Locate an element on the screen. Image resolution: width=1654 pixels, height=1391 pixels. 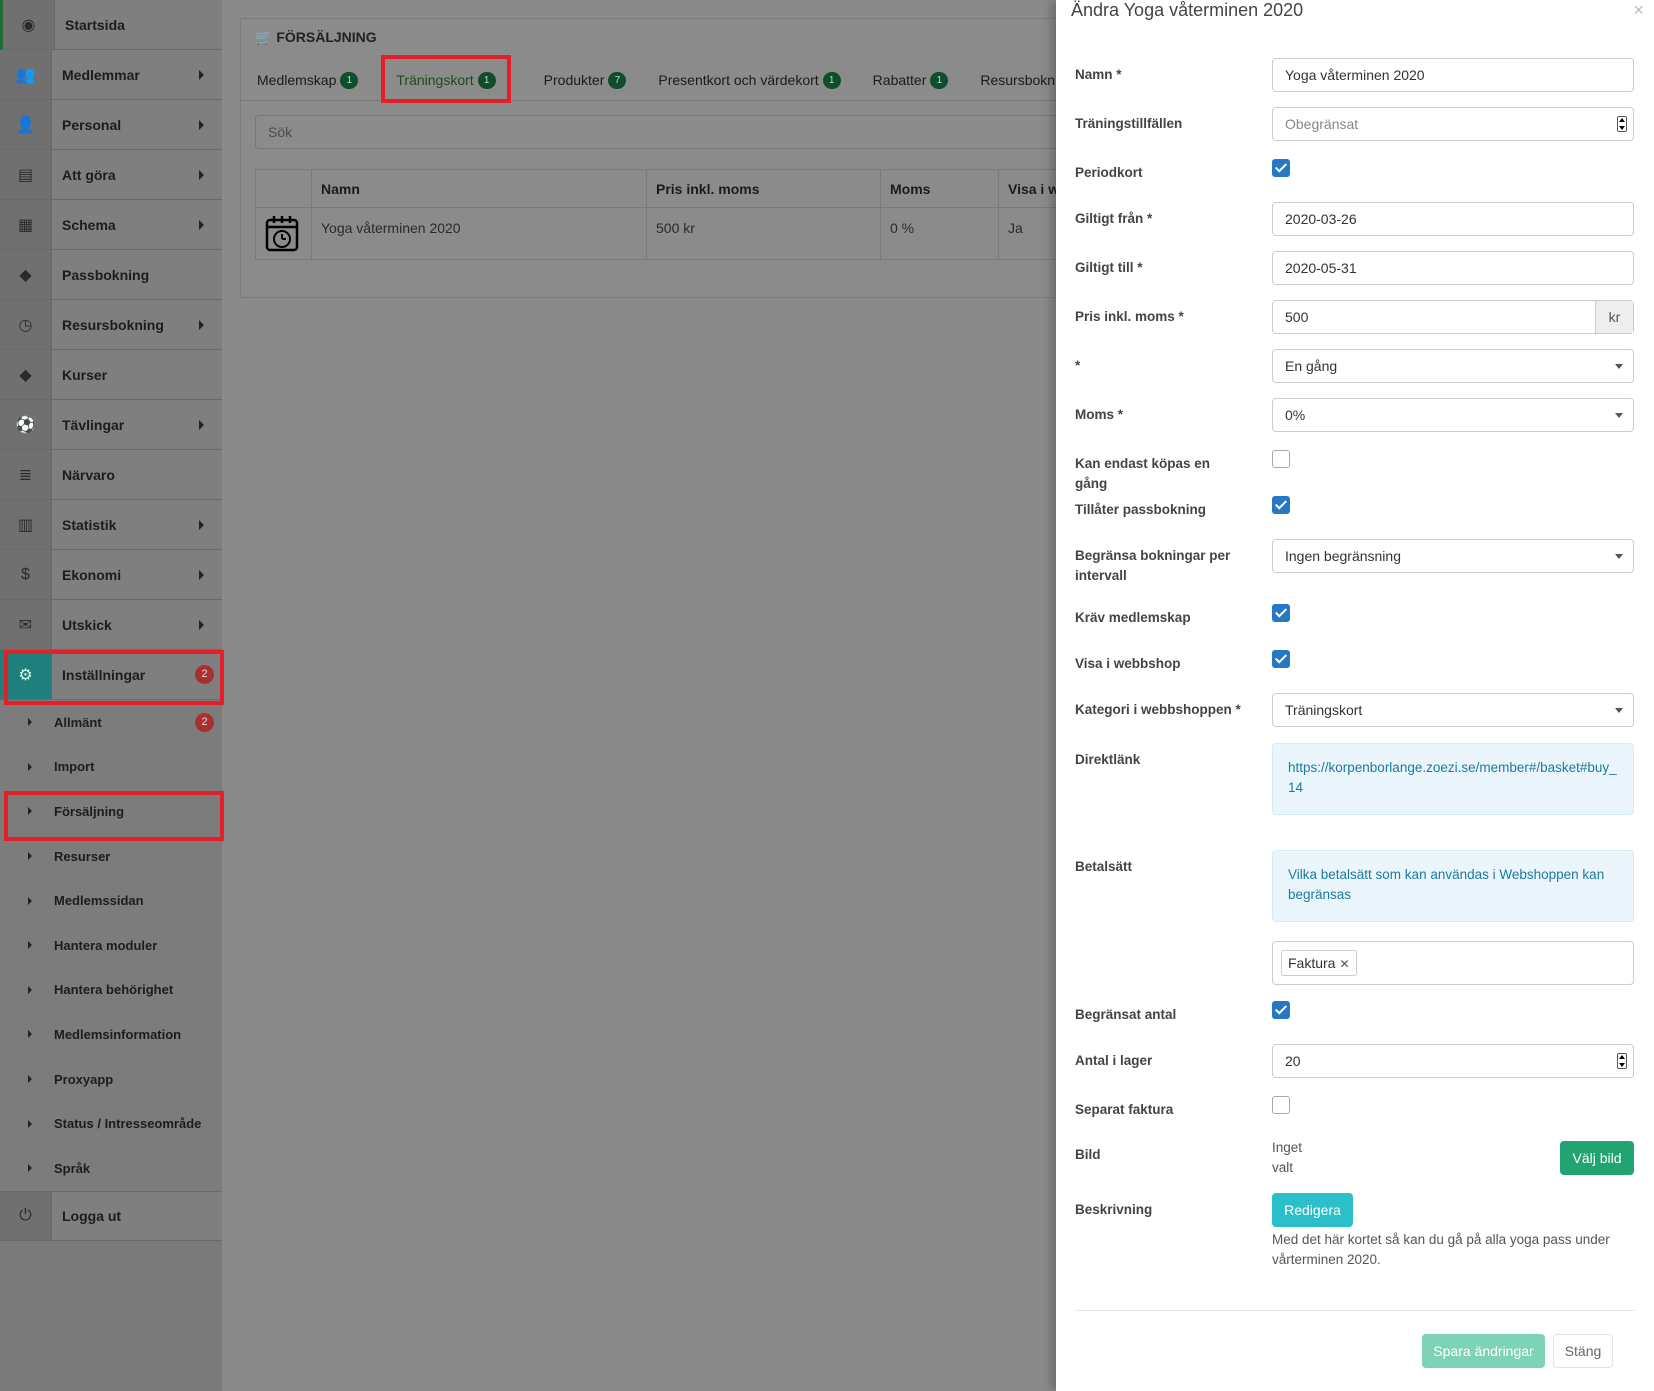
dollar-icon: $ is located at coordinates (26, 574).